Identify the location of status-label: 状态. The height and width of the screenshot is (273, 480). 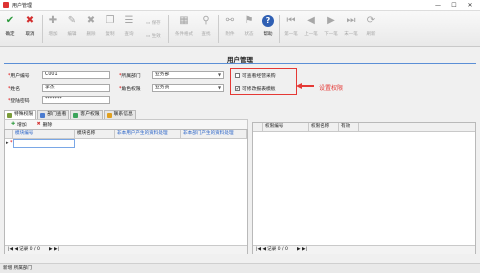
(249, 34).